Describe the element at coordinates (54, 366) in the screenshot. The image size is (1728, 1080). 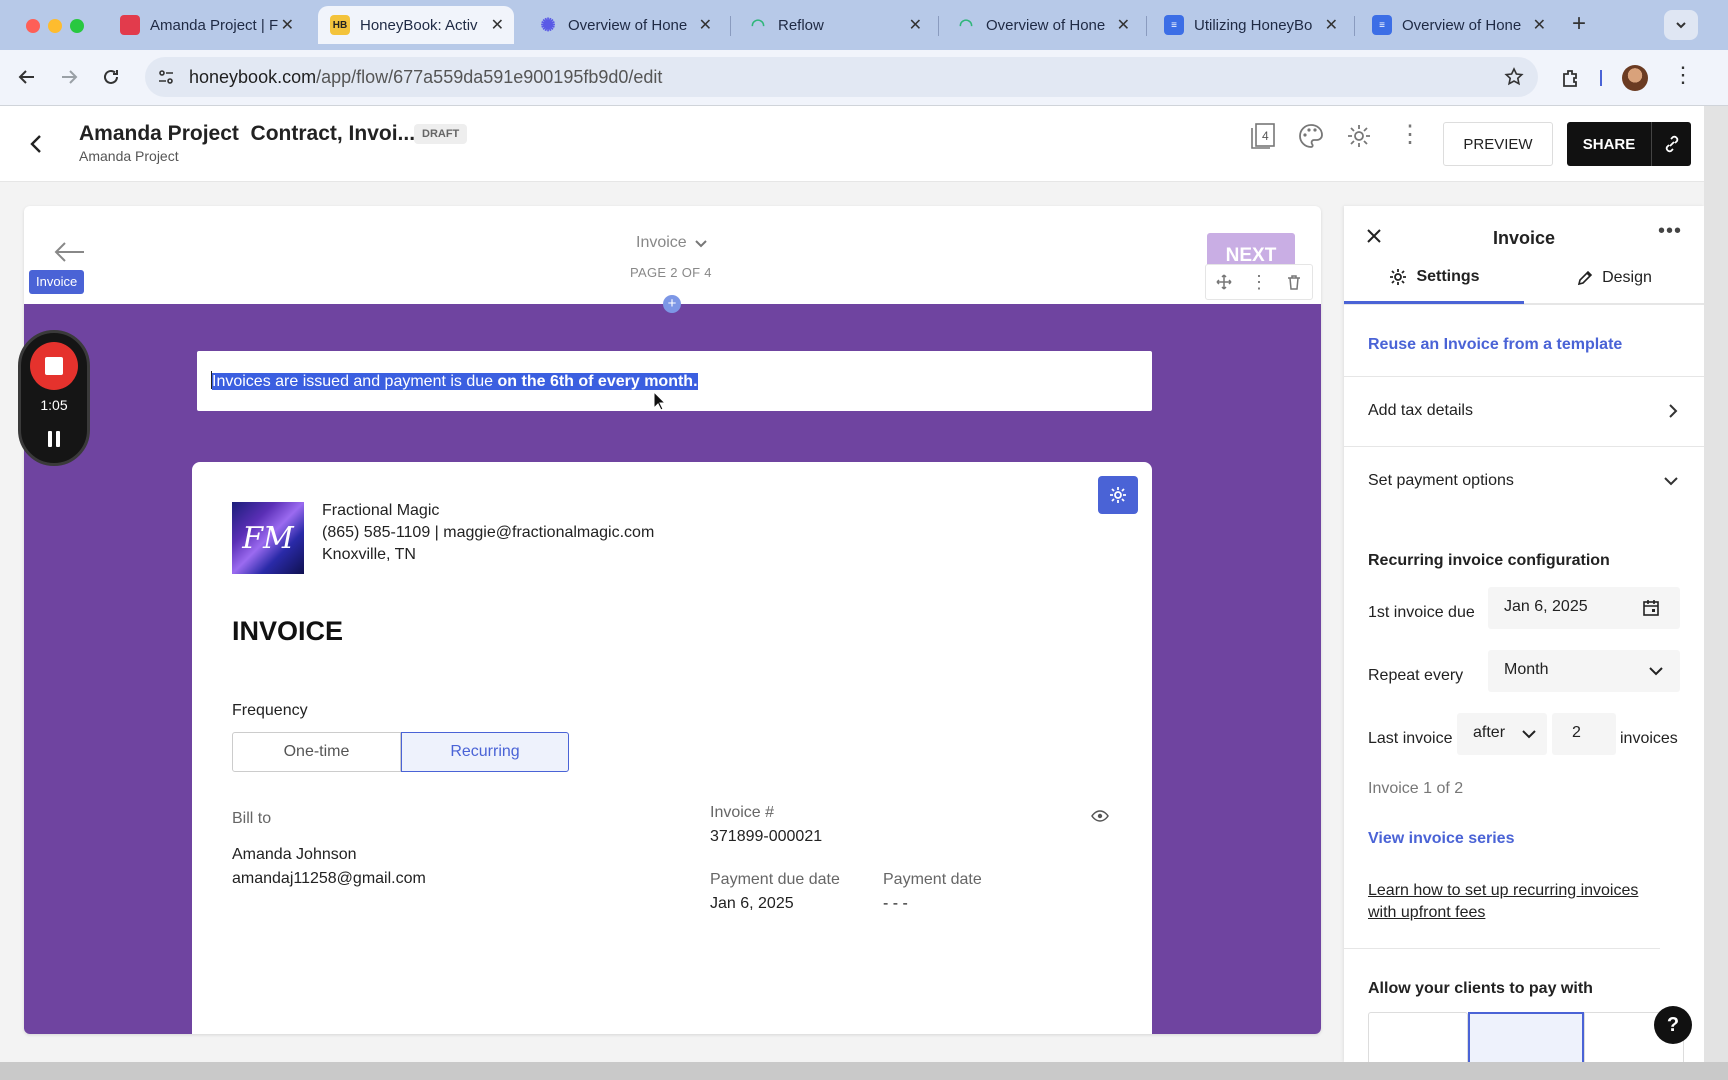
I see `stop-recording-button` at that location.